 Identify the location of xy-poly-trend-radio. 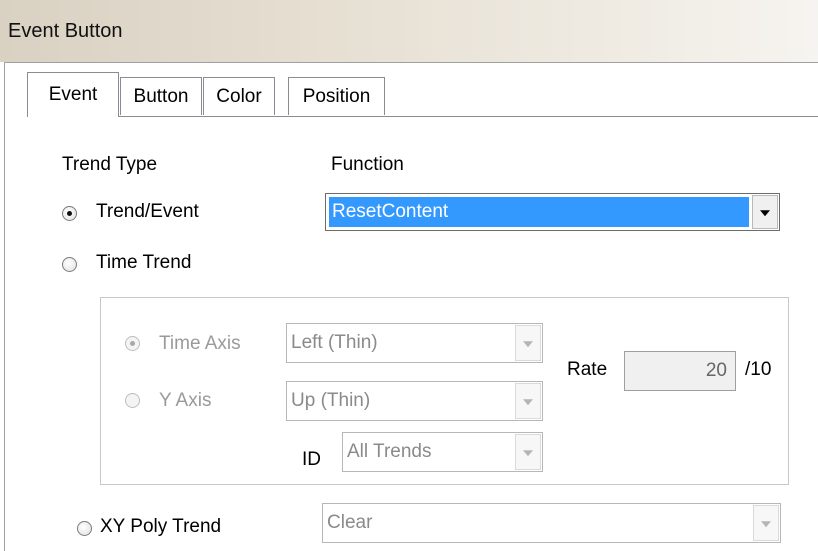
(84, 528).